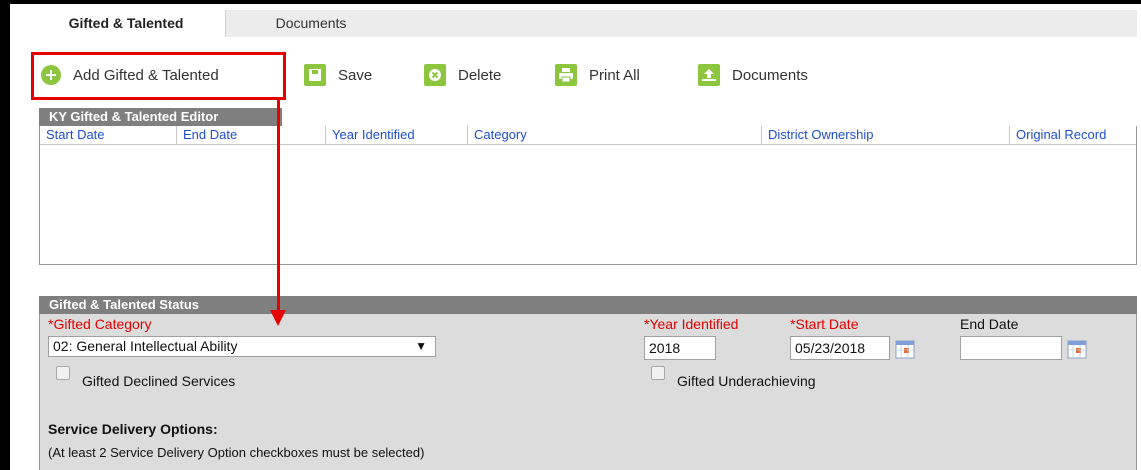  I want to click on column-original-record: Original Record, so click(1074, 135).